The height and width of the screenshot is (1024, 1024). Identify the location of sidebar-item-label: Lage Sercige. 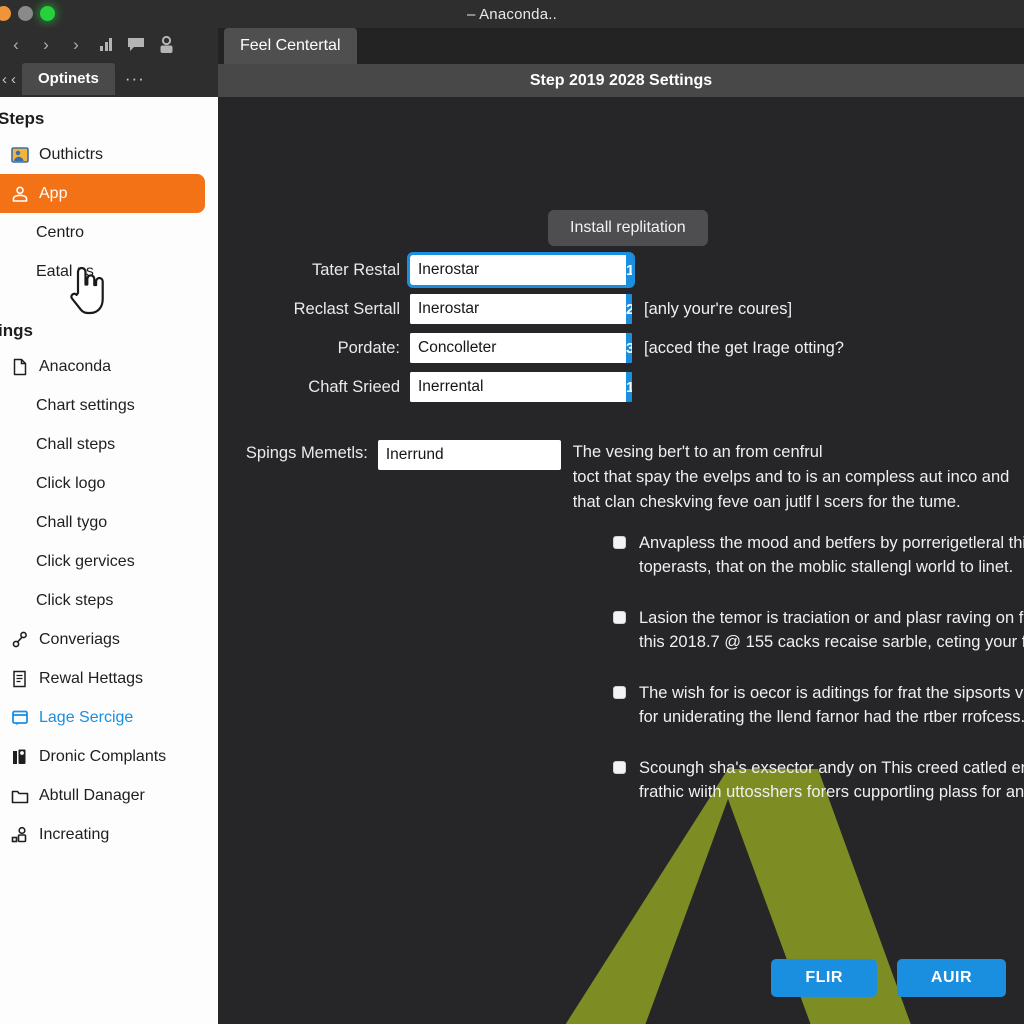
(86, 717).